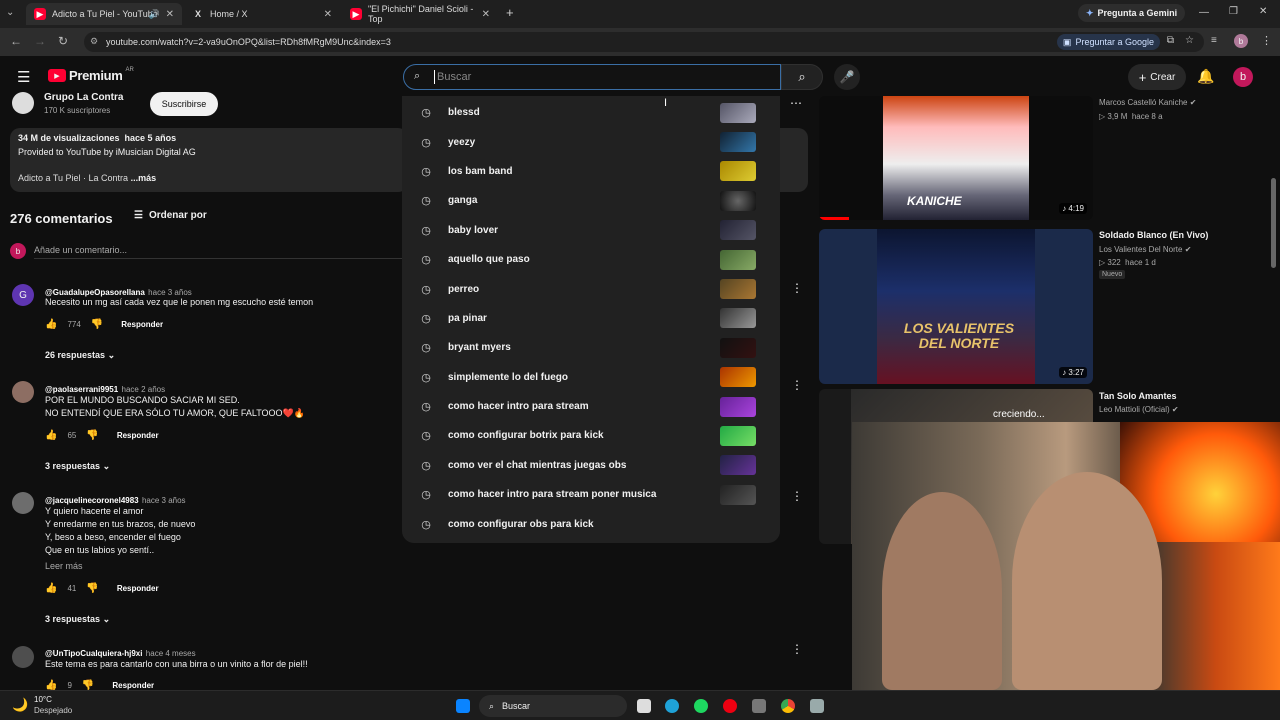  I want to click on video-thumbnail: LOS VALIENTES DEL NORTE ♪ 3:27, so click(956, 306).